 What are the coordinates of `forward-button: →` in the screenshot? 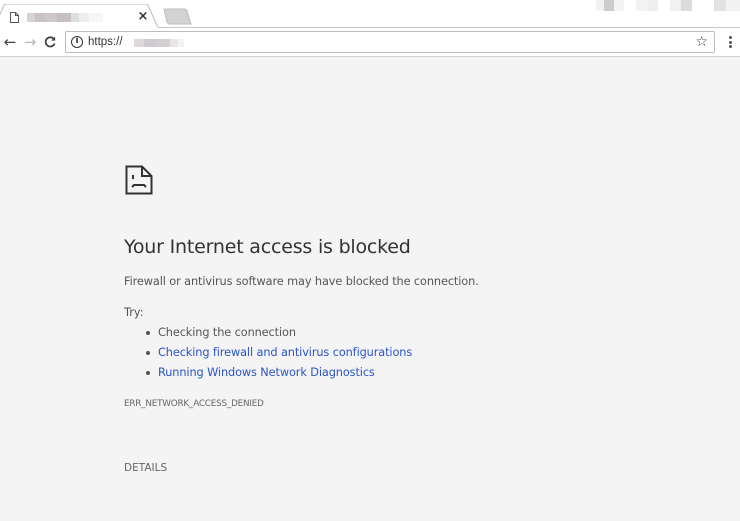 It's located at (30, 42).